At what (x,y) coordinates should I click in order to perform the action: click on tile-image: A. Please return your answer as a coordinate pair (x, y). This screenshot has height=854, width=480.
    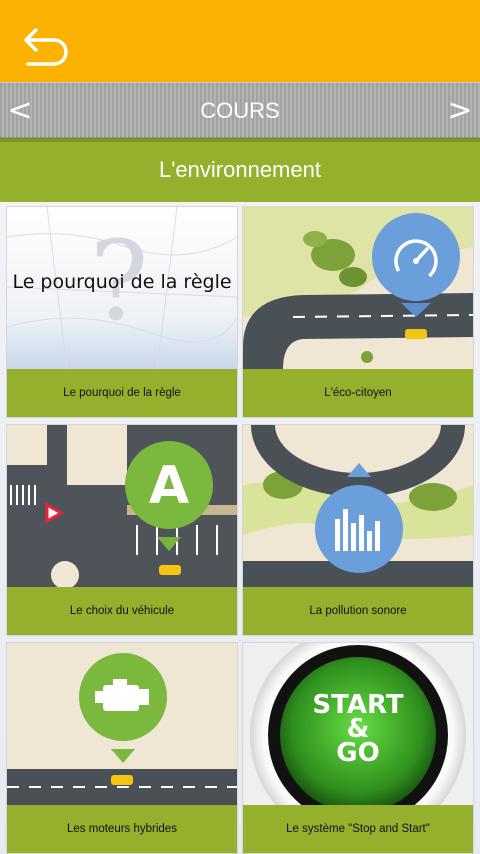
    Looking at the image, I should click on (122, 506).